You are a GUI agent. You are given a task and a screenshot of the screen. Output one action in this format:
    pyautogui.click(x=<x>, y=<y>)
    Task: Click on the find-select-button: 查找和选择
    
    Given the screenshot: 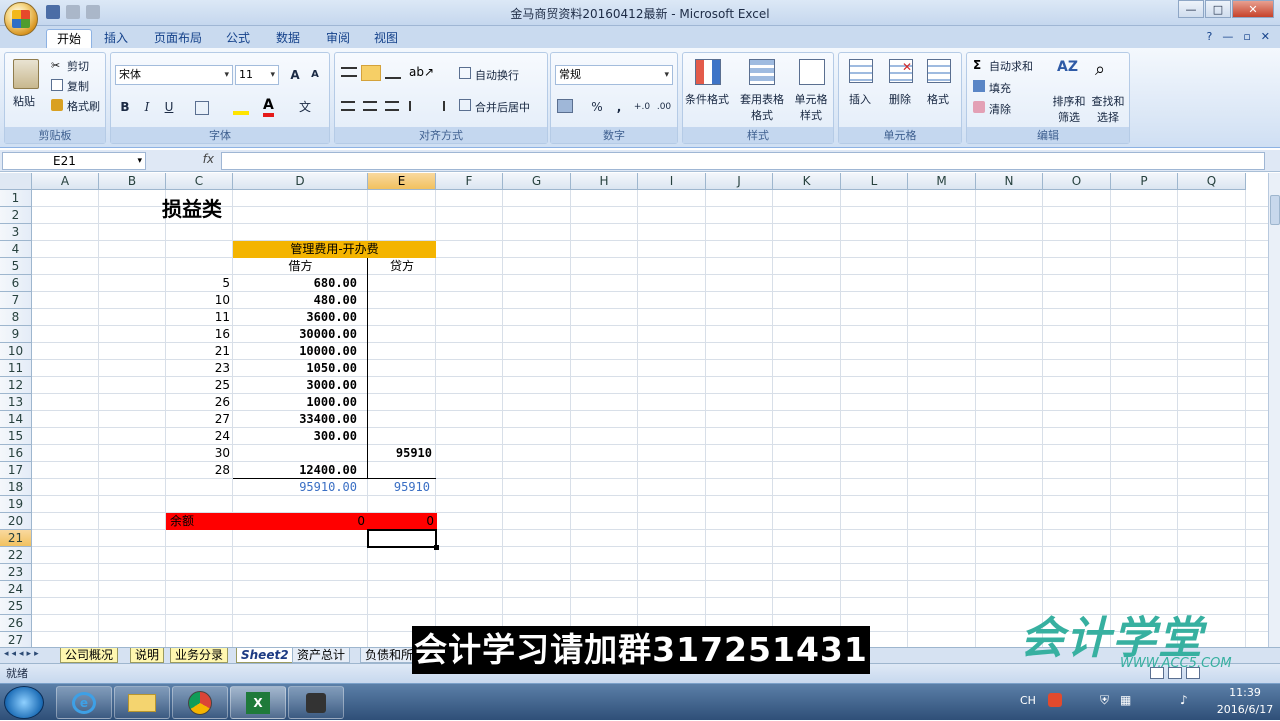 What is the action you would take?
    pyautogui.click(x=1108, y=109)
    